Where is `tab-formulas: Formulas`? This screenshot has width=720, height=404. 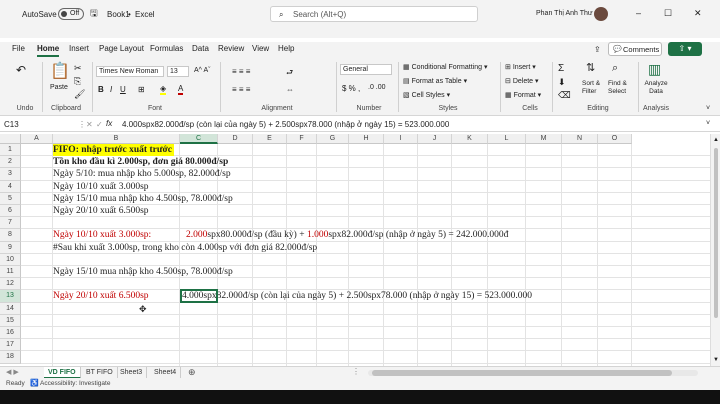
tab-formulas: Formulas is located at coordinates (166, 48).